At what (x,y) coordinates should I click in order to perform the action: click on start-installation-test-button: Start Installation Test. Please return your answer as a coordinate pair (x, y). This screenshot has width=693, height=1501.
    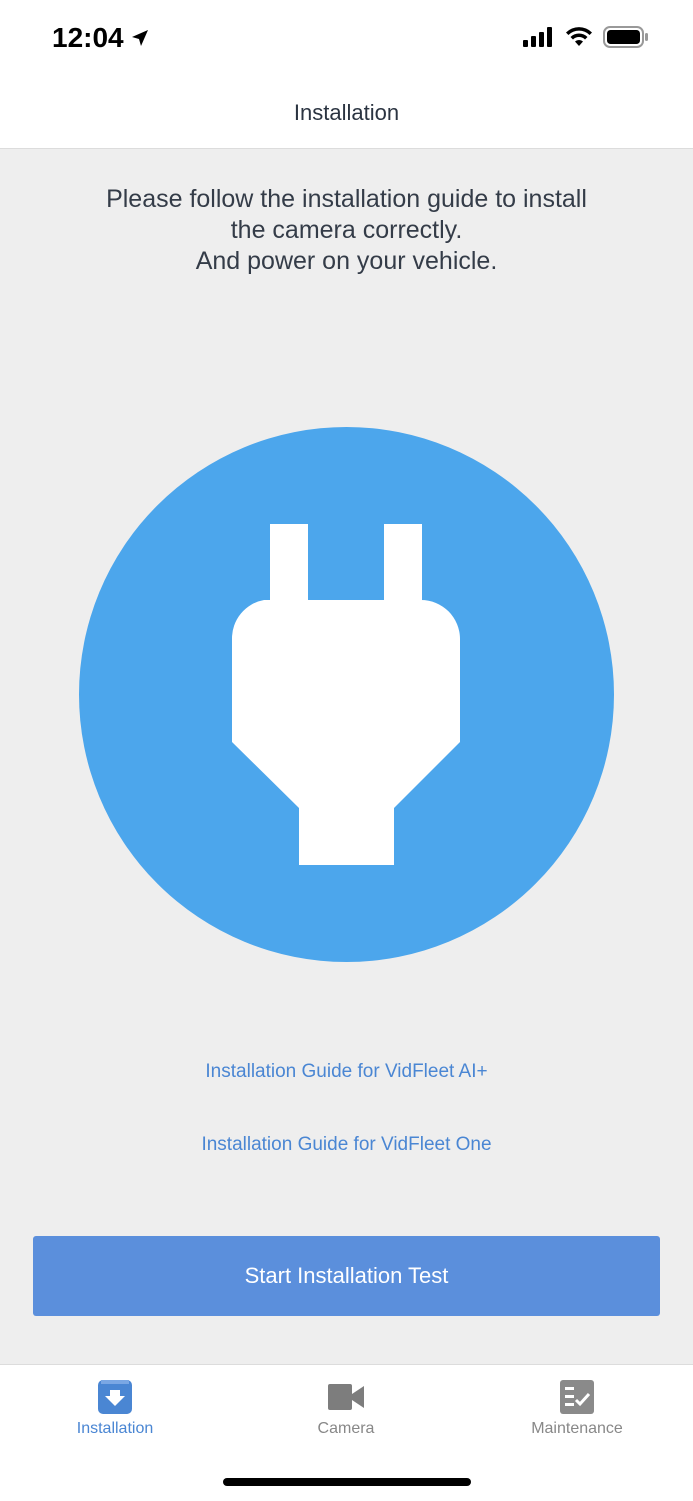
    Looking at the image, I should click on (346, 1276).